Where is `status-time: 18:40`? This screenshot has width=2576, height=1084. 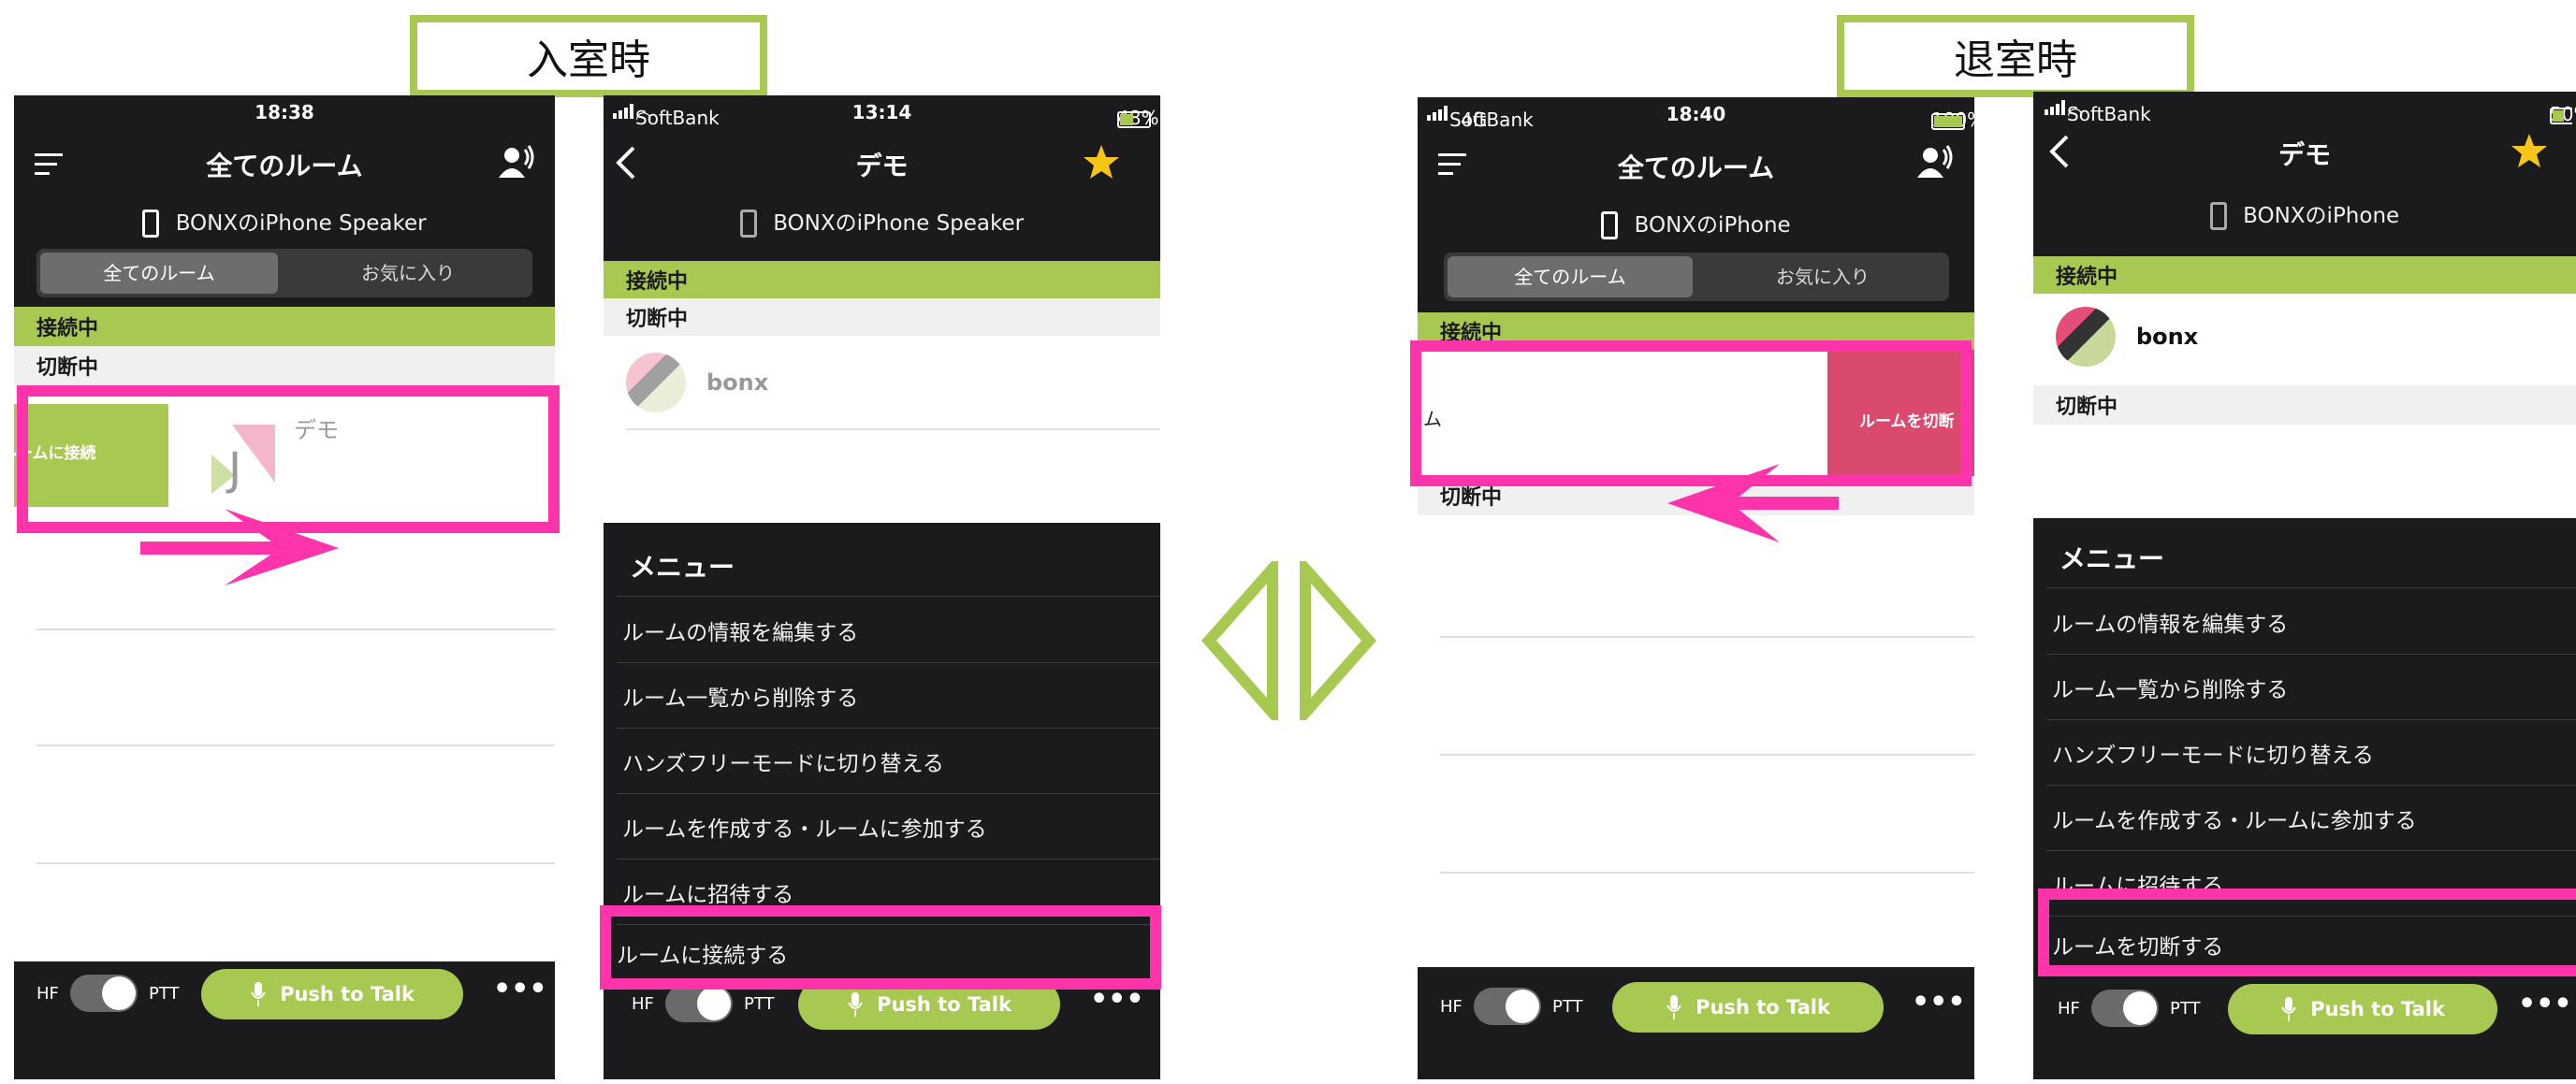
status-time: 18:40 is located at coordinates (1696, 114).